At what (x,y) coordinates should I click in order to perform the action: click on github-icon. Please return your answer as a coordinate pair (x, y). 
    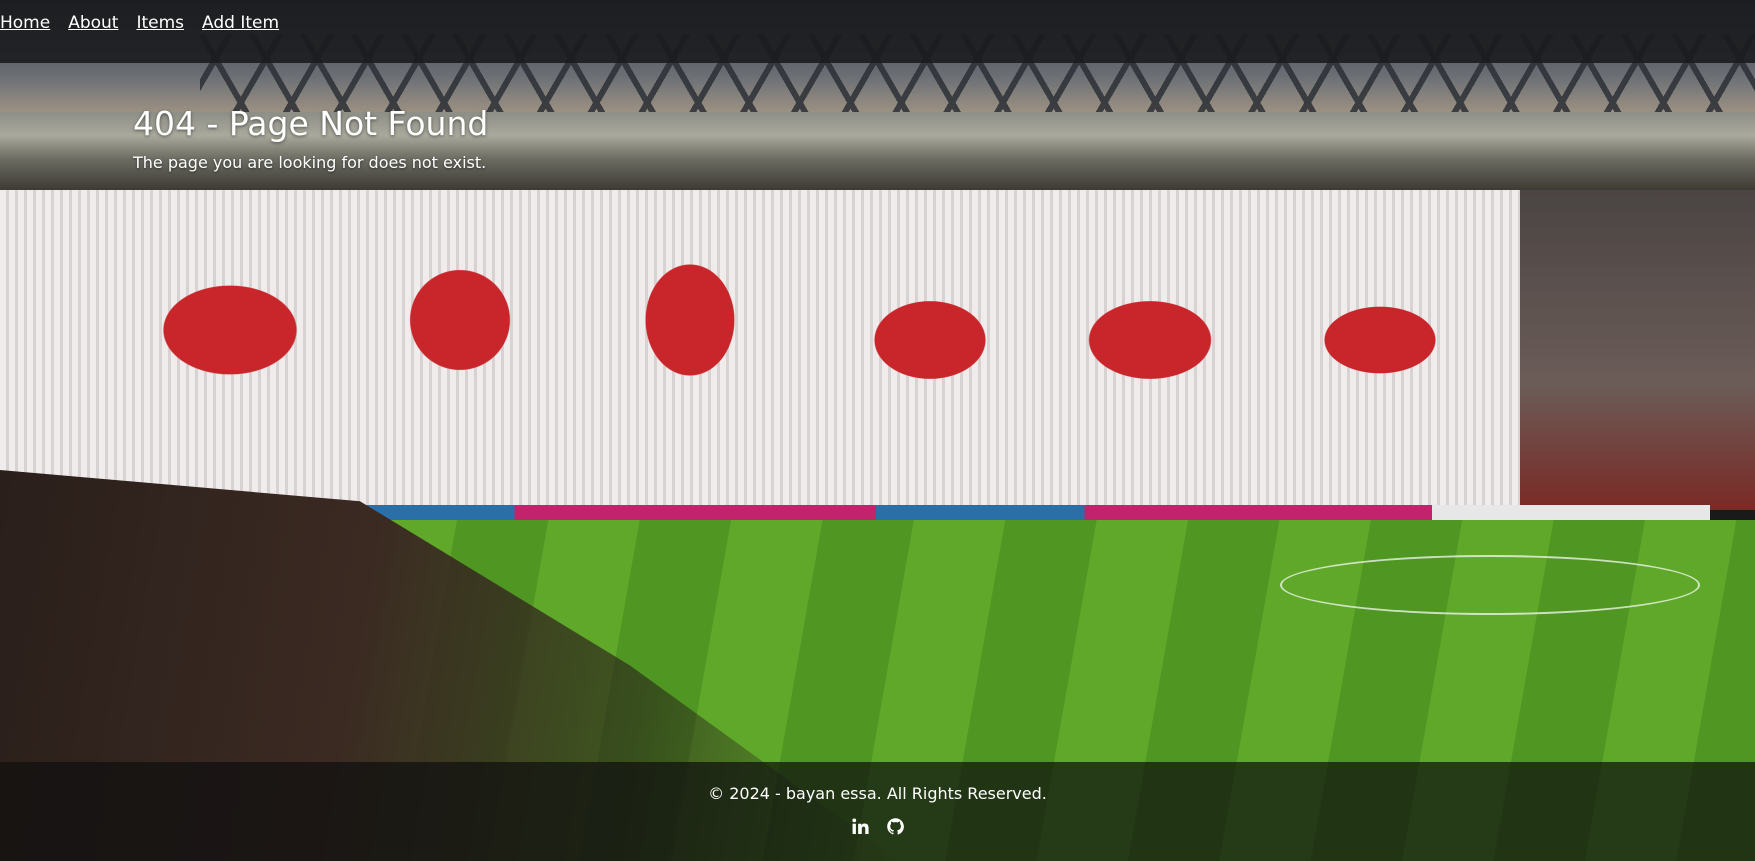
    Looking at the image, I should click on (895, 826).